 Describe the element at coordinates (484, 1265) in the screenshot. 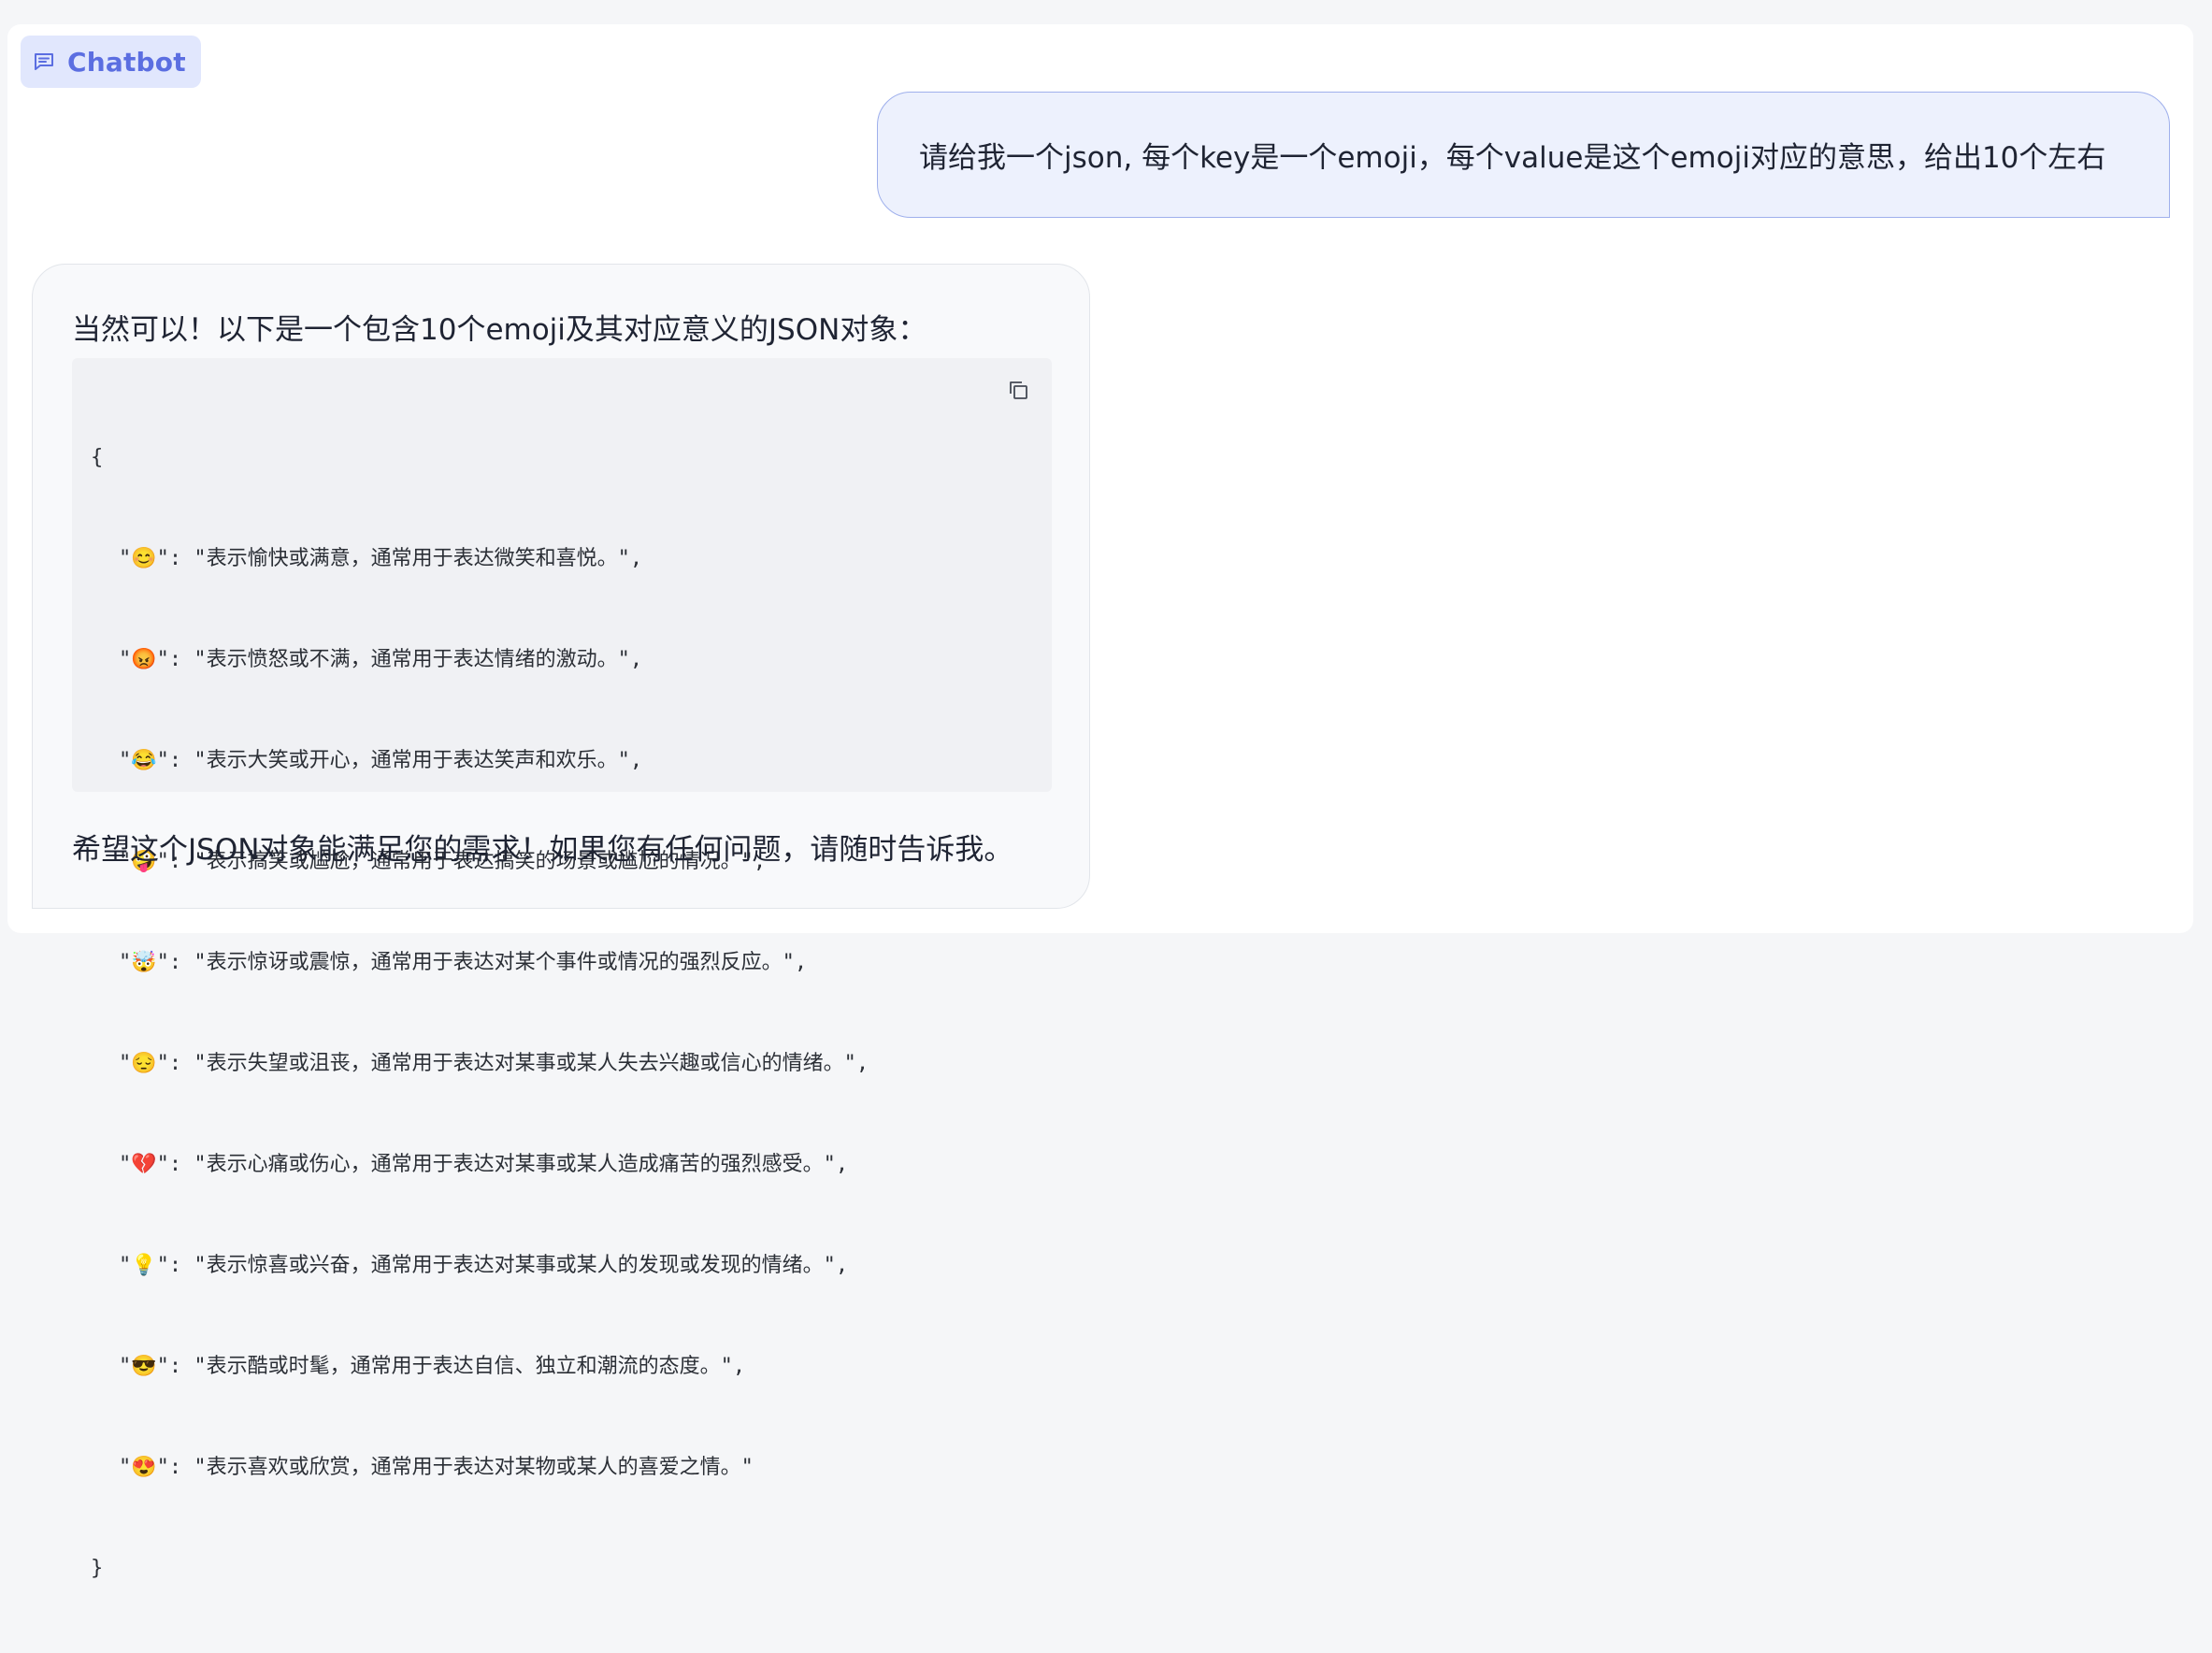

I see `code-line-text: "💡": "表示惊喜或兴奋，通常用于表达对某事或某人的发现或发现的情绪。",` at that location.